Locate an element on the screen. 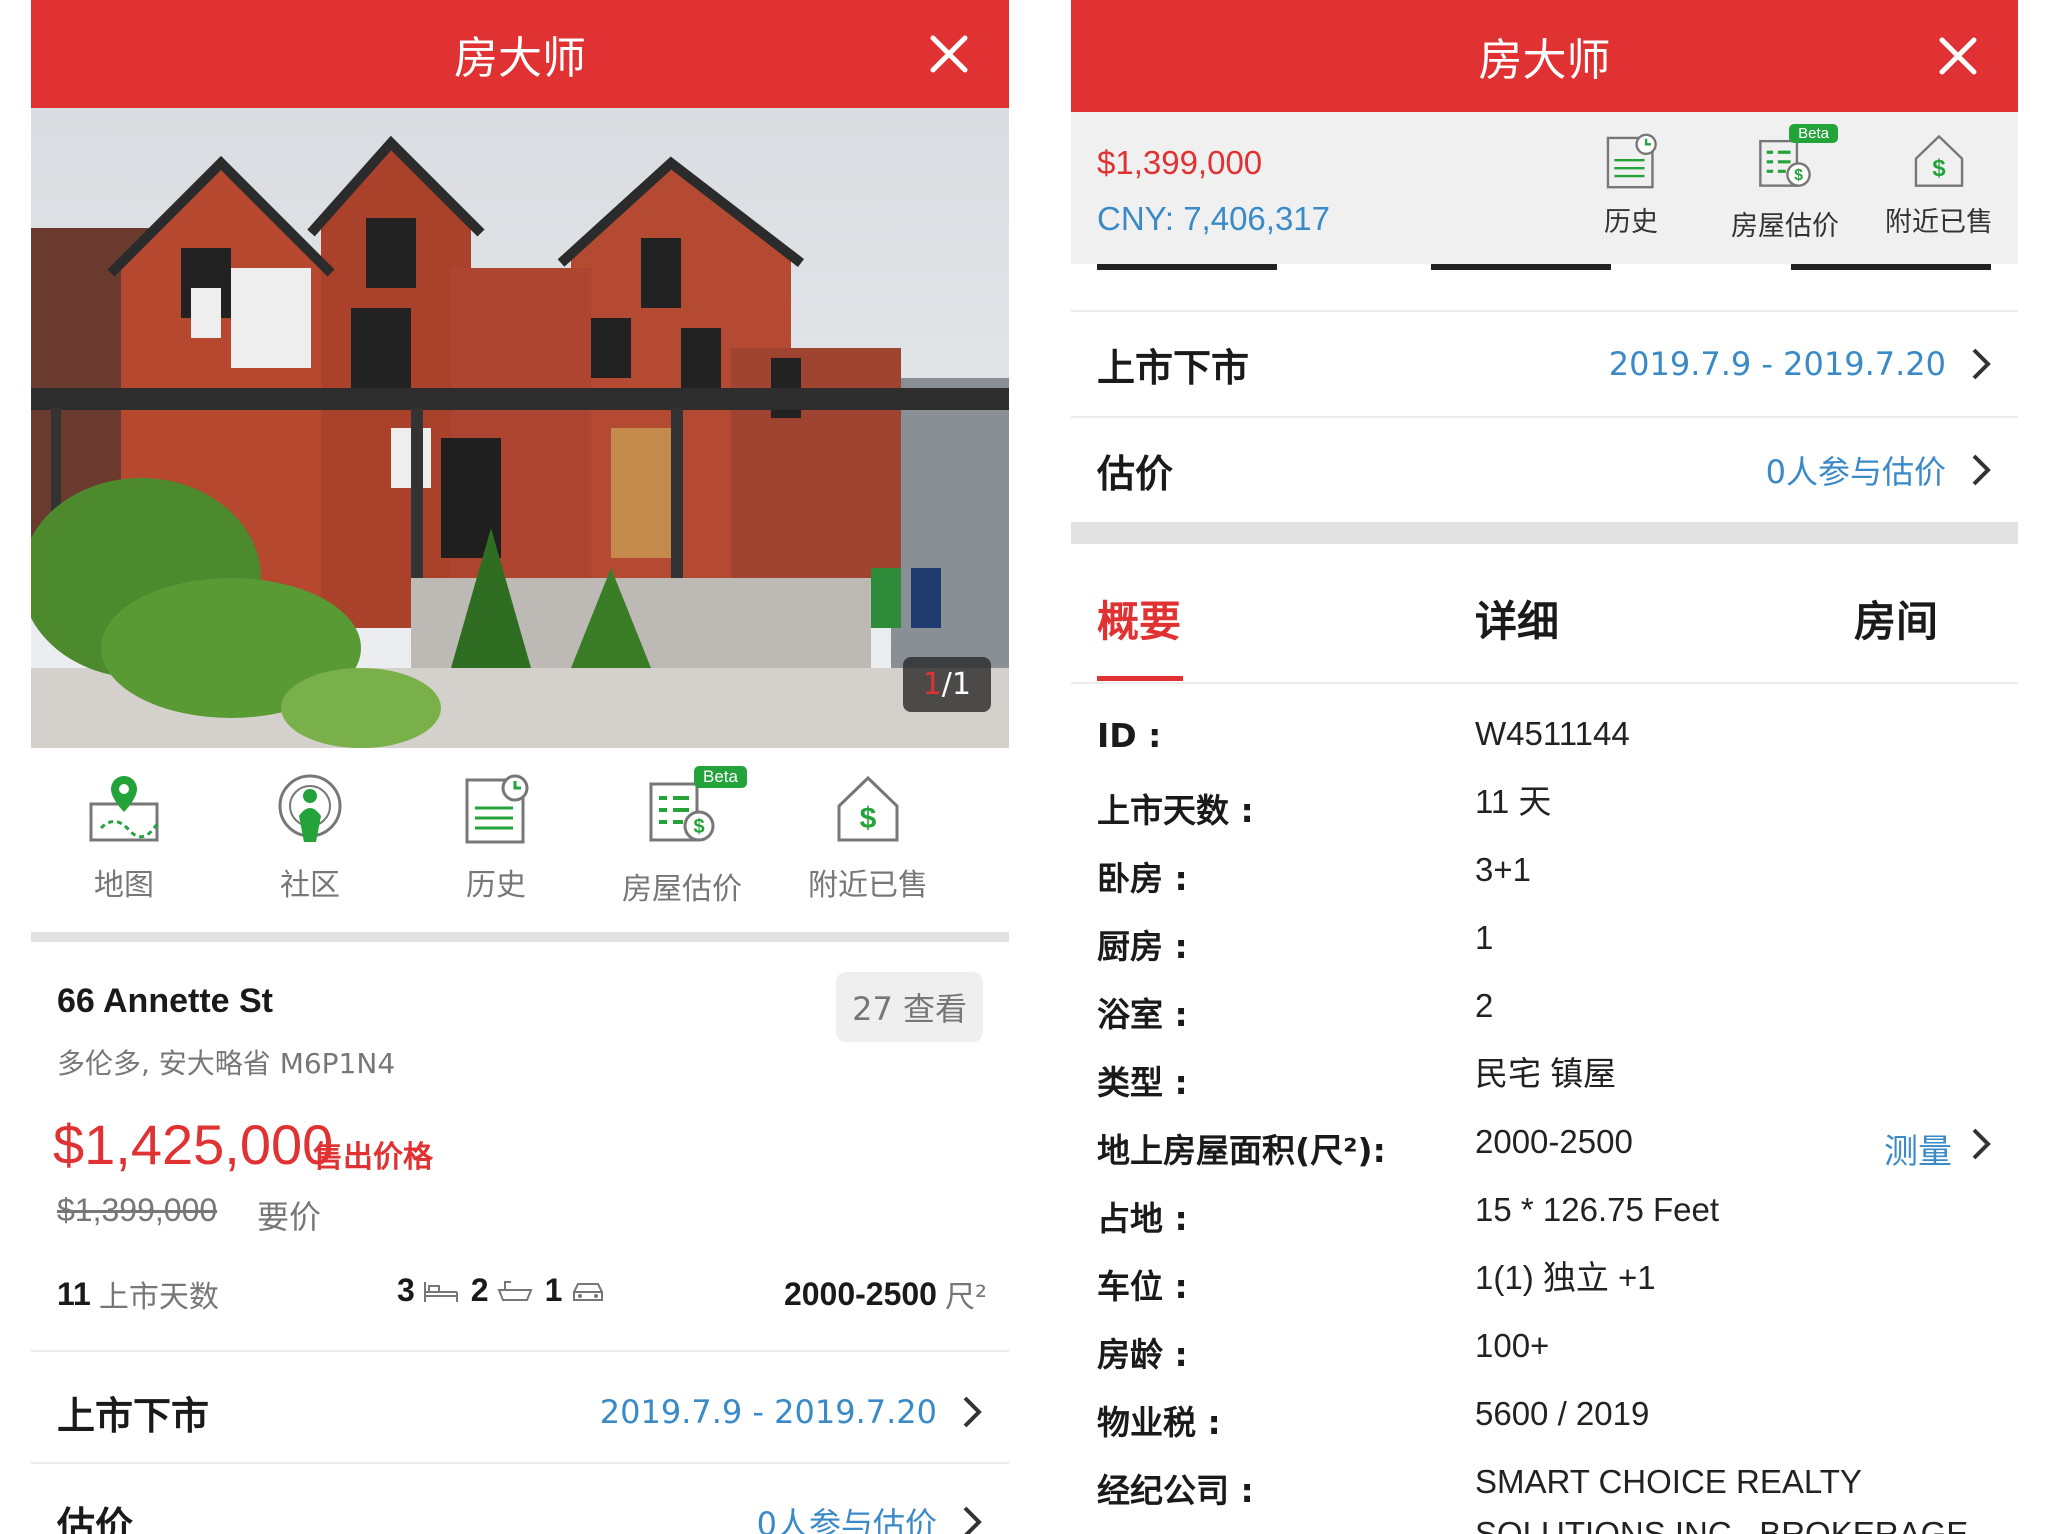 This screenshot has height=1534, width=2048. measure-link: 测量 is located at coordinates (1918, 1148).